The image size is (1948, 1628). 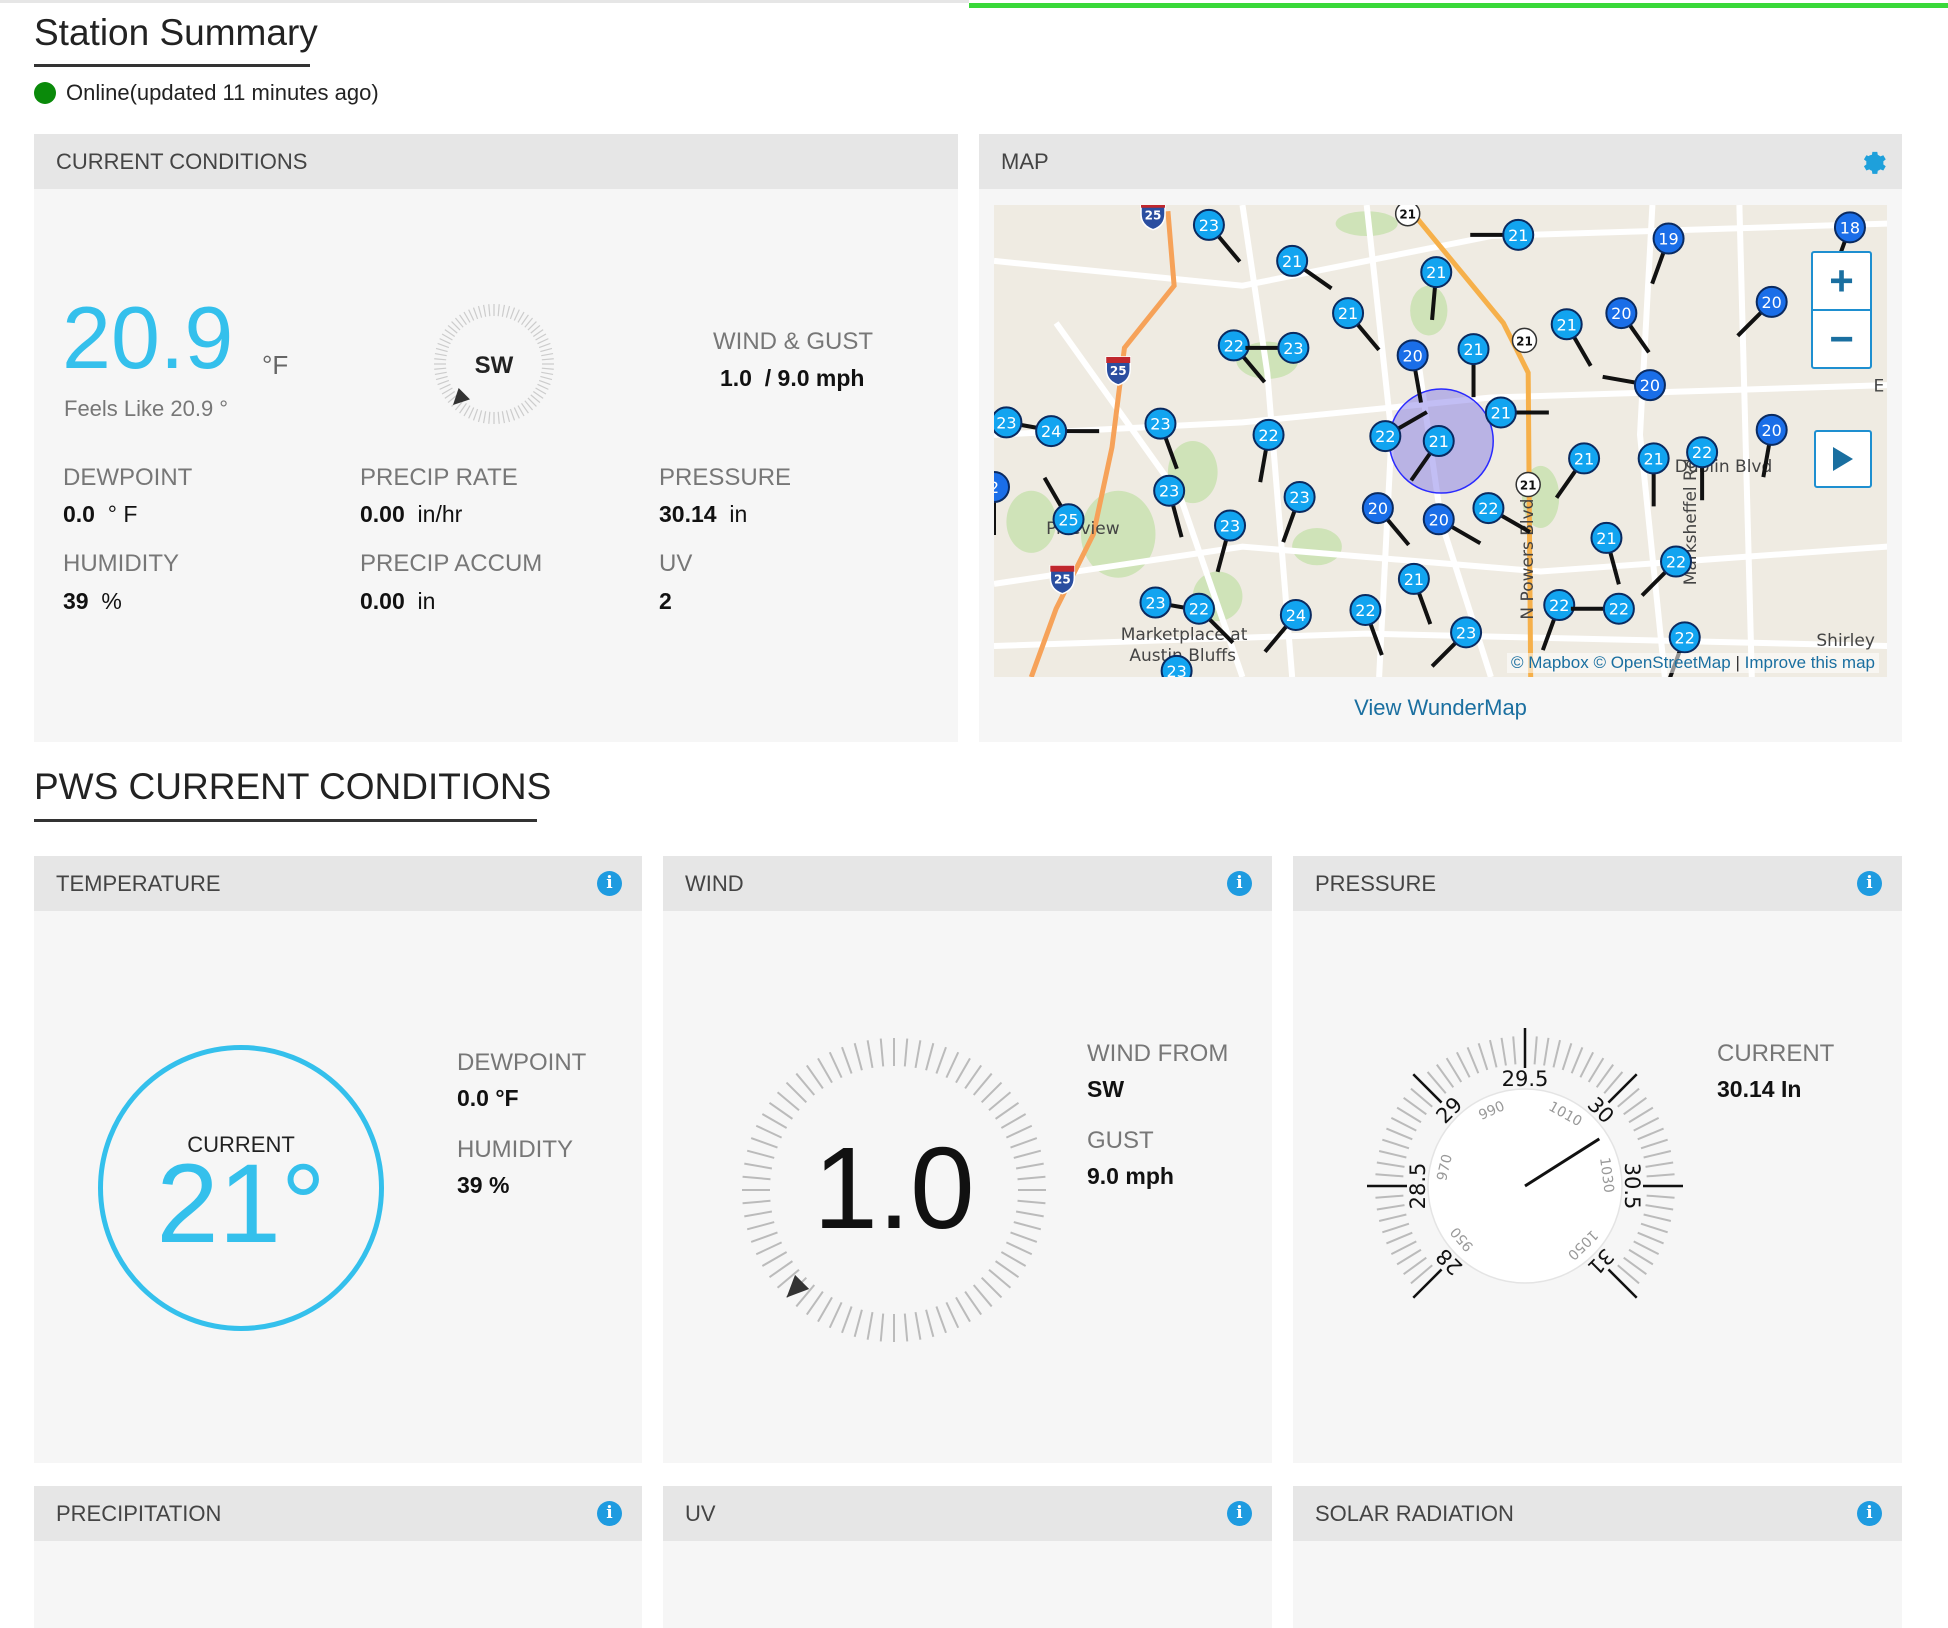 What do you see at coordinates (1622, 1088) in the screenshot?
I see `pressure-major-tick` at bounding box center [1622, 1088].